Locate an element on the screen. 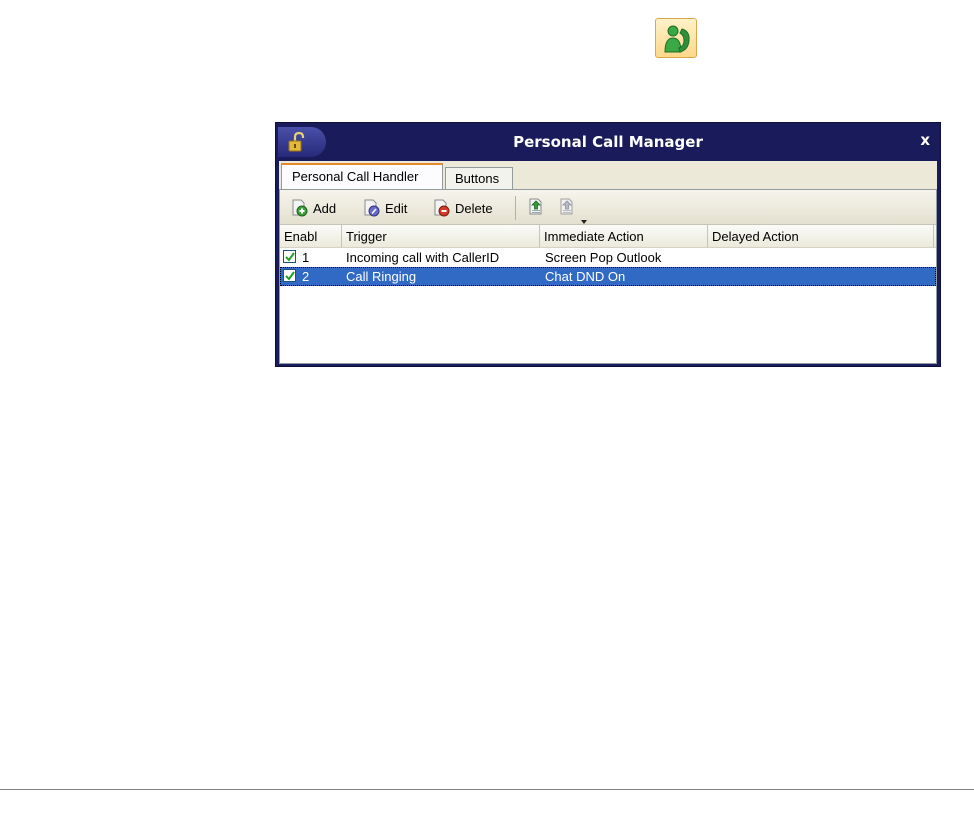  edit-button: Edit is located at coordinates (384, 208).